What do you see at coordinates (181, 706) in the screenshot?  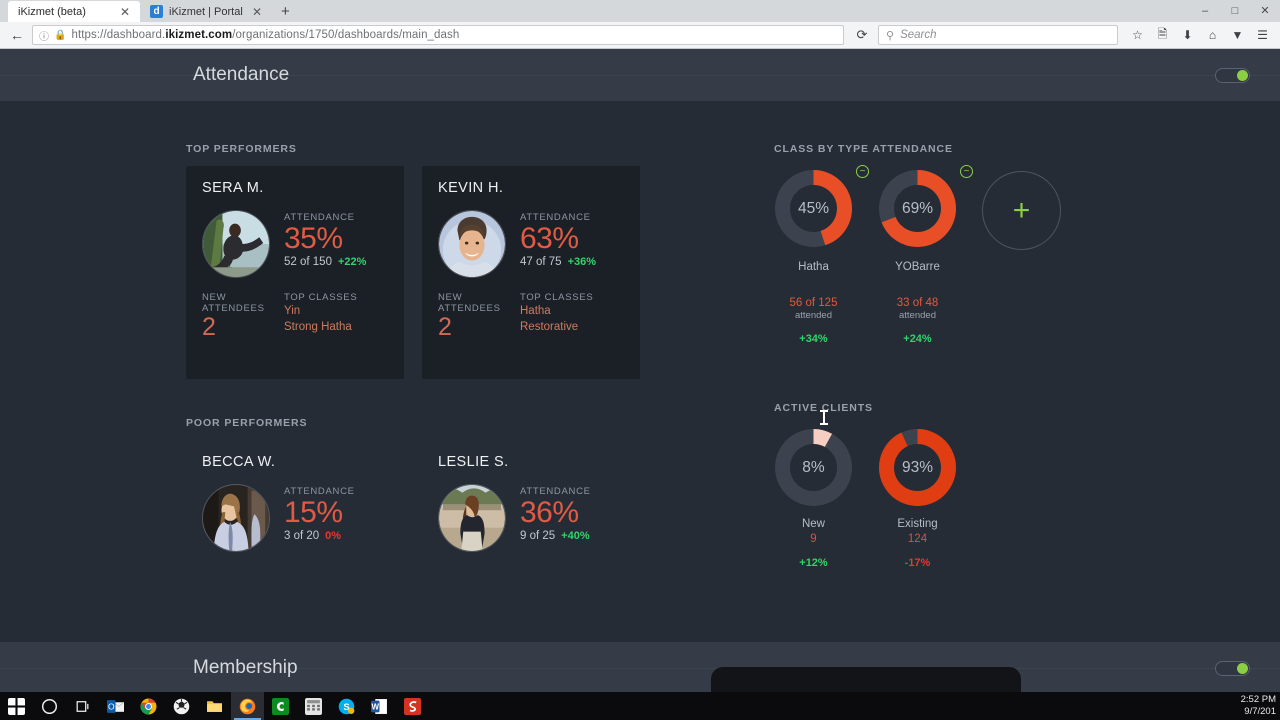 I see `app-icon` at bounding box center [181, 706].